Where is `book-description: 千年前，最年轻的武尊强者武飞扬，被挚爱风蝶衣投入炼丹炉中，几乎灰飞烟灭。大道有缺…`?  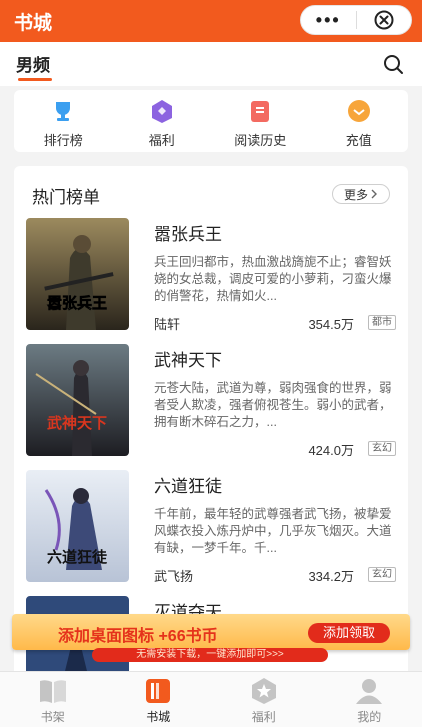
book-description: 千年前，最年轻的武尊强者武飞扬，被挚爱风蝶衣投入炼丹炉中，几乎灰飞烟灭。大道有缺… is located at coordinates (273, 531).